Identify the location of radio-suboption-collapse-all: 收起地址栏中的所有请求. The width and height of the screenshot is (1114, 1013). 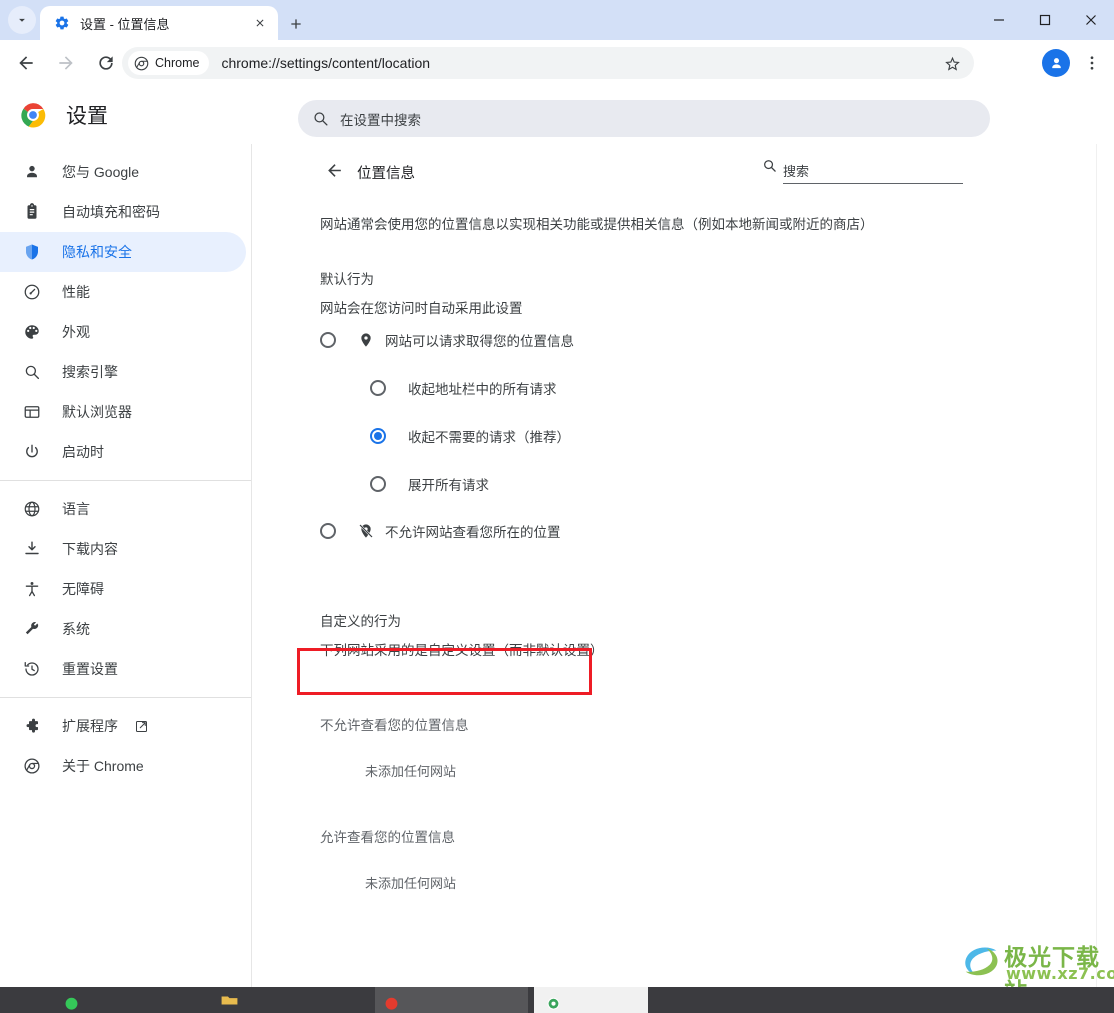
(463, 388).